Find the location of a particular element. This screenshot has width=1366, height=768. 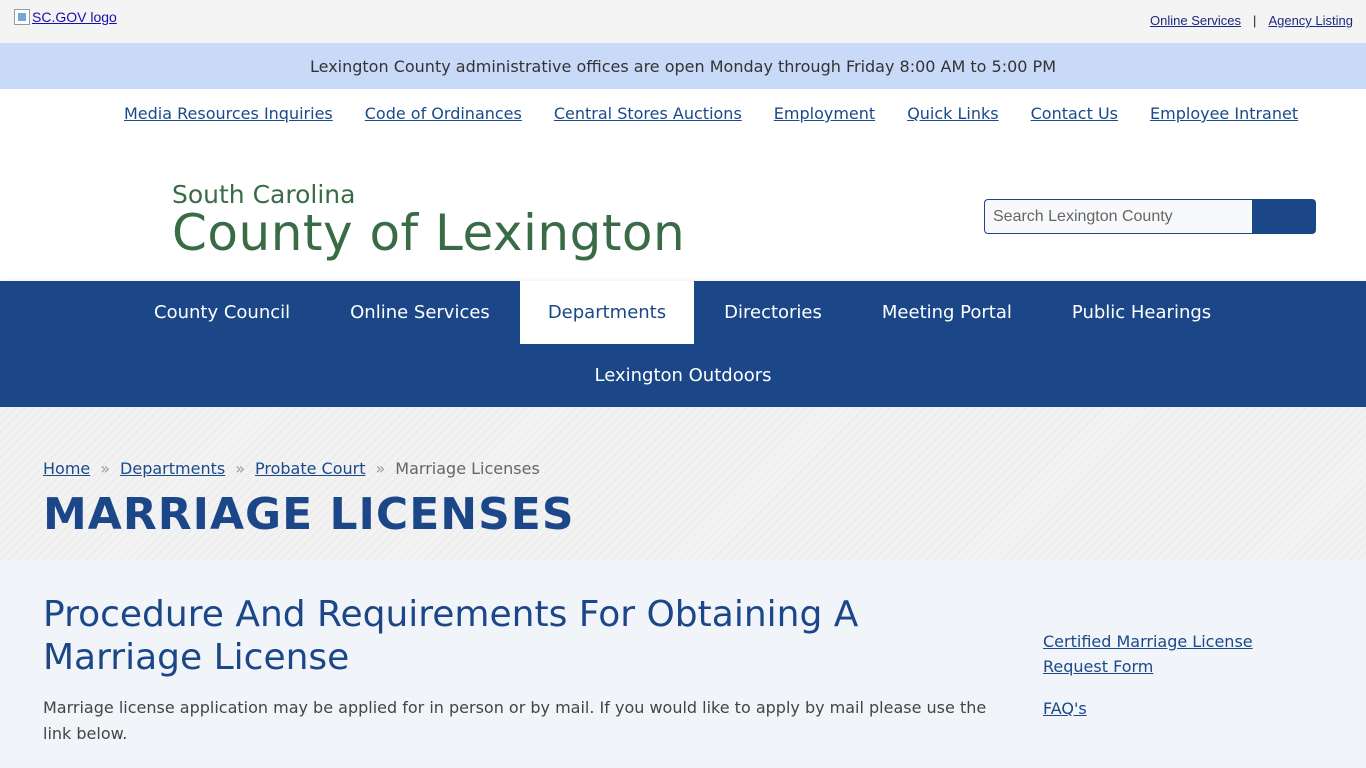

nav-item-label: Meeting Portal is located at coordinates (946, 312).